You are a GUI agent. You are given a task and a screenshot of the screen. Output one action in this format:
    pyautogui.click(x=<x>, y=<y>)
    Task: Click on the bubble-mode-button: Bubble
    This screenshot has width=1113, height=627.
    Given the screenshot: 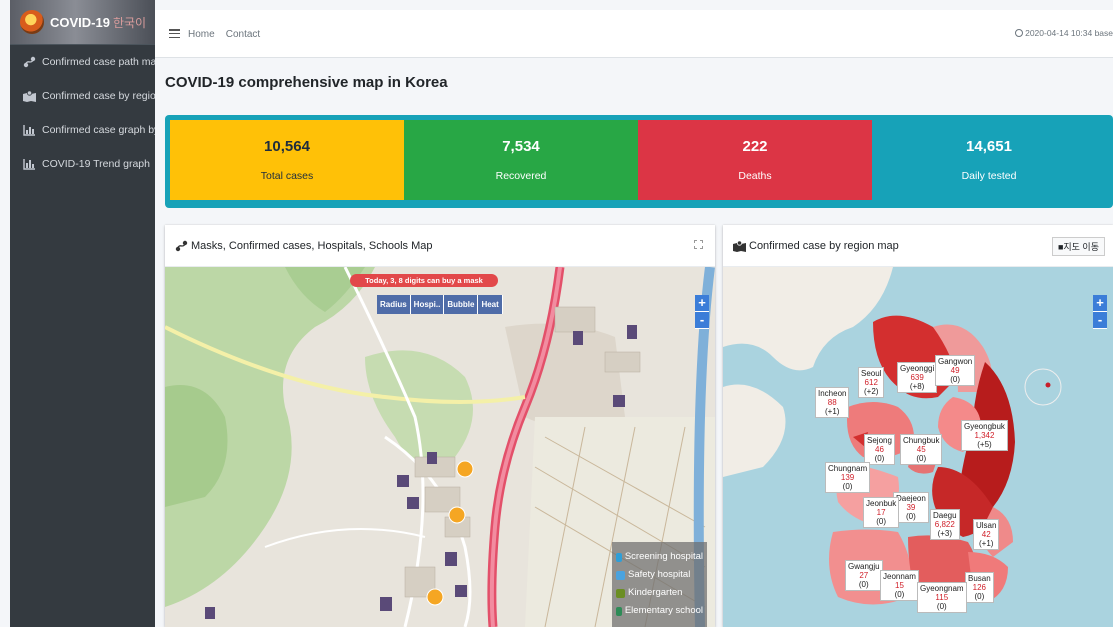 What is the action you would take?
    pyautogui.click(x=461, y=304)
    